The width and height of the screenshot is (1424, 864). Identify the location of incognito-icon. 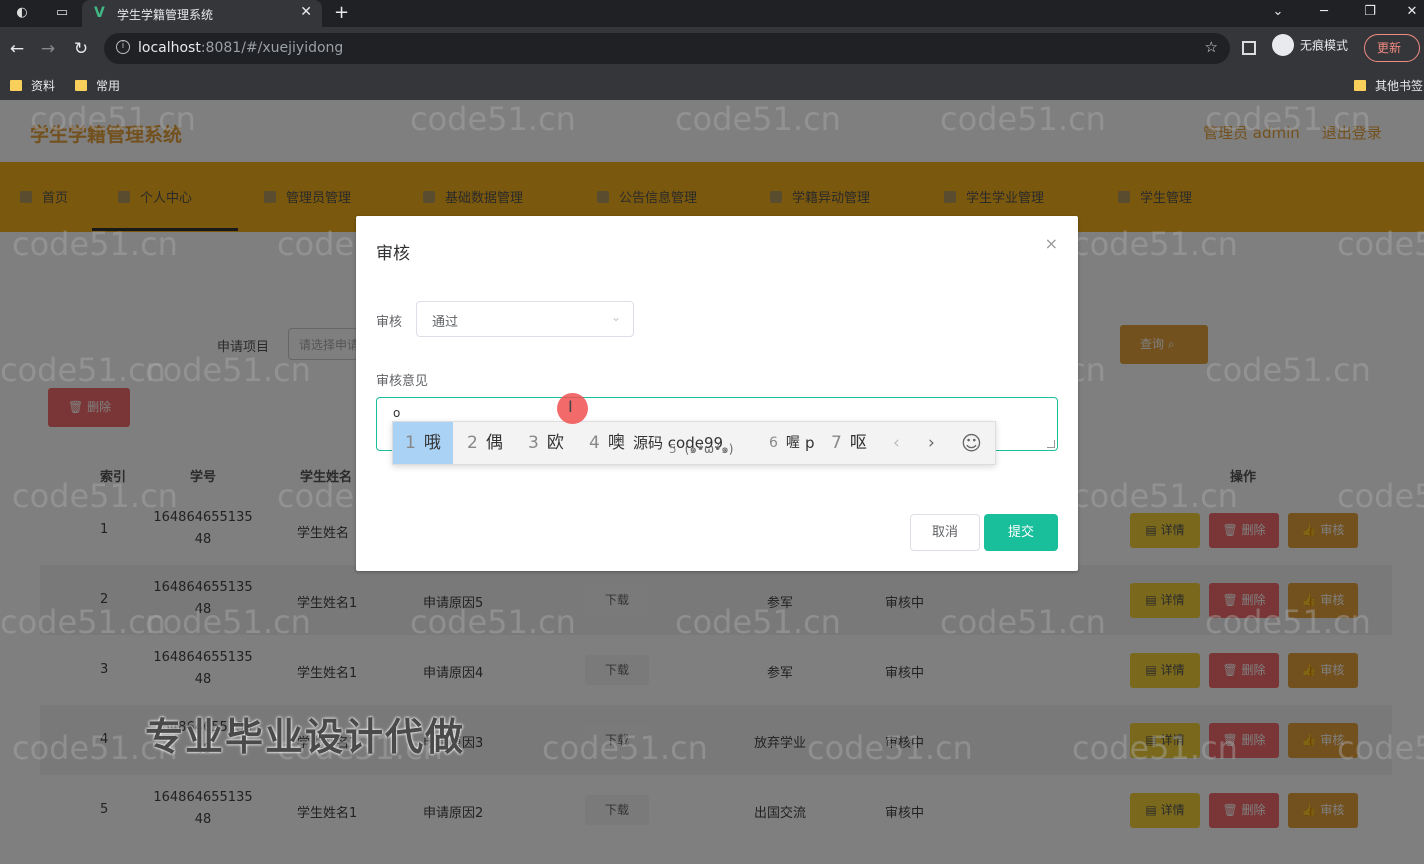
(1283, 45).